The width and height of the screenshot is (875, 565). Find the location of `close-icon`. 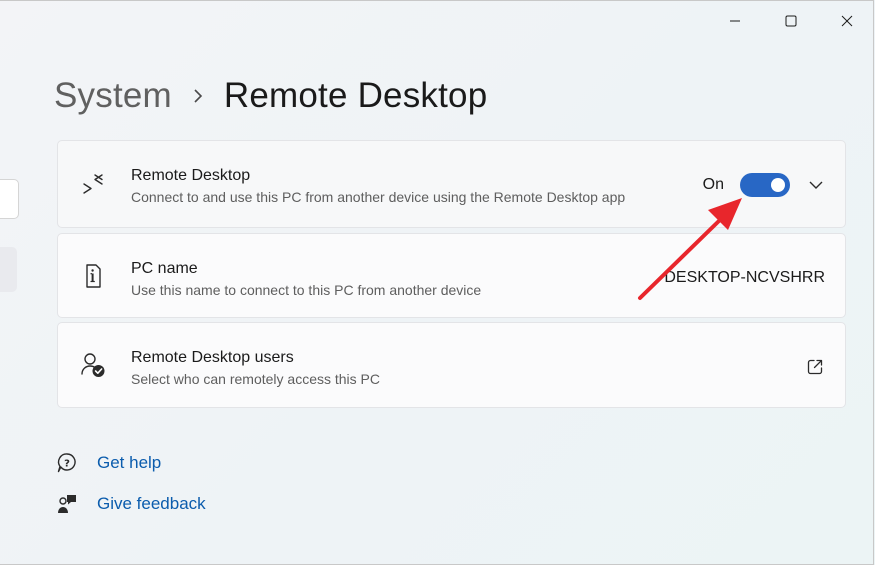

close-icon is located at coordinates (847, 21).